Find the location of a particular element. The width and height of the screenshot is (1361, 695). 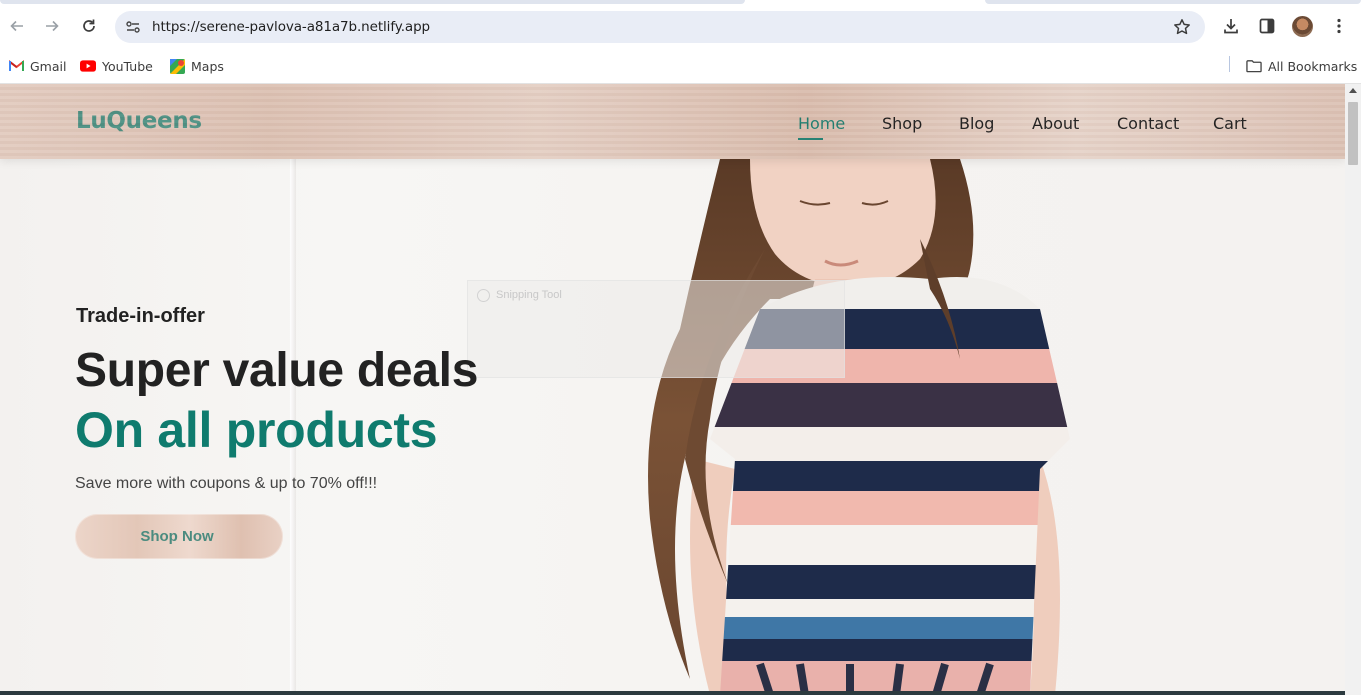

bookmark-youtube: YouTube is located at coordinates (116, 66).